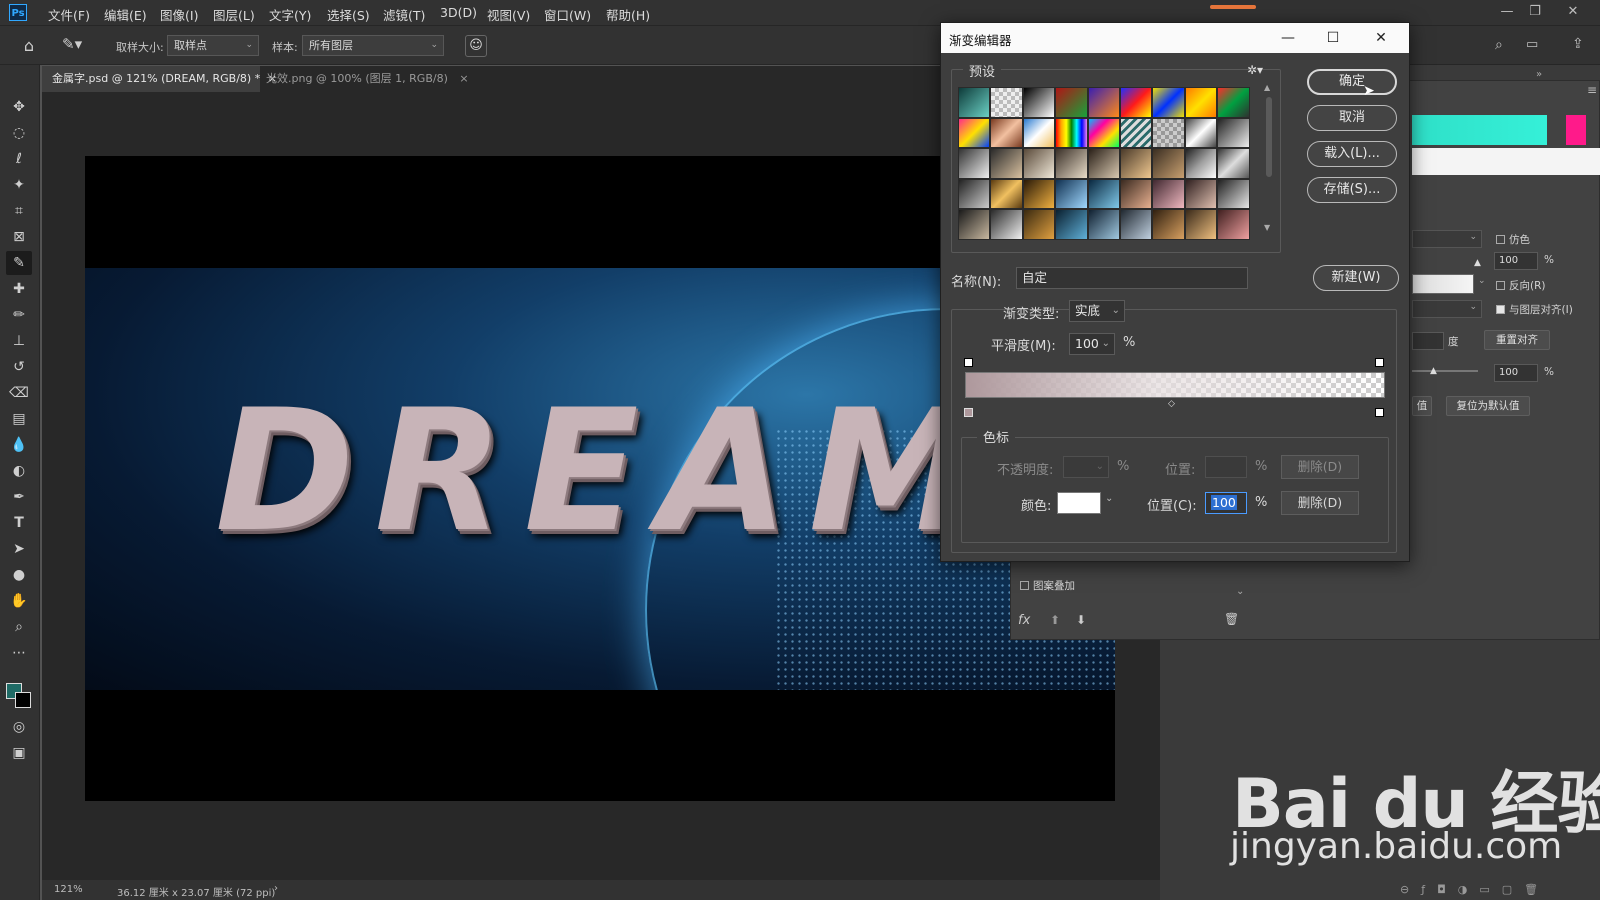  Describe the element at coordinates (1573, 12) in the screenshot. I see `close-icon: ✕` at that location.